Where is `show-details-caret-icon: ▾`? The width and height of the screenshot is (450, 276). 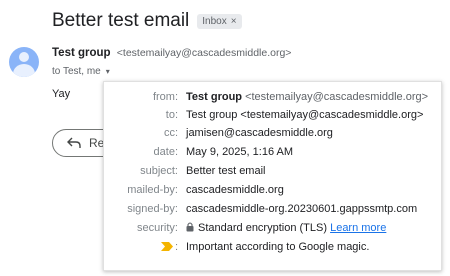
show-details-caret-icon: ▾ is located at coordinates (108, 71).